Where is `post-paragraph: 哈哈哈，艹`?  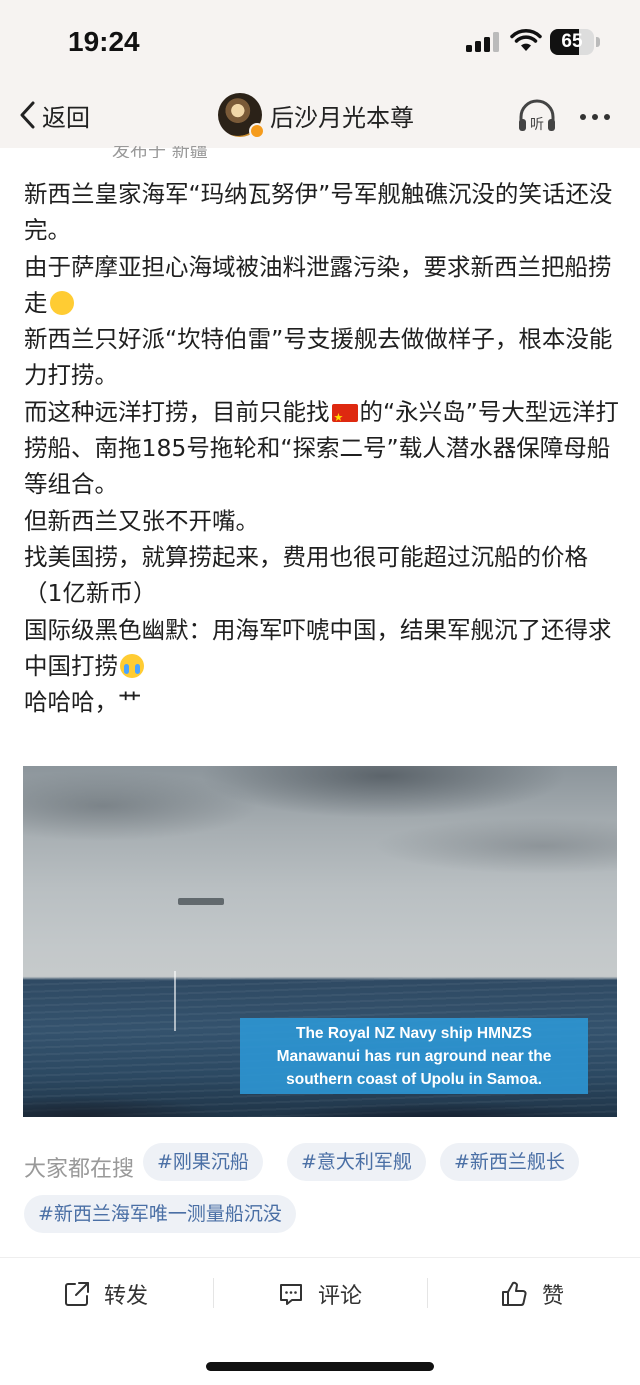
post-paragraph: 哈哈哈，艹 is located at coordinates (83, 702).